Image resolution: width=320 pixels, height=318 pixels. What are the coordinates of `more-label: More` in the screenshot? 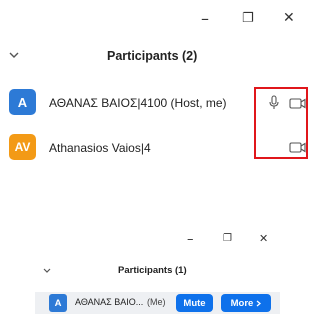 It's located at (242, 303).